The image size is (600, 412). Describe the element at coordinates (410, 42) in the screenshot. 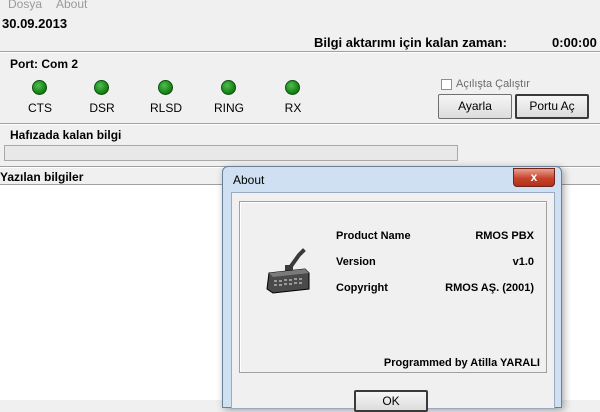

I see `remaining-time-label: Bilgi aktarımı için kalan zaman:` at that location.